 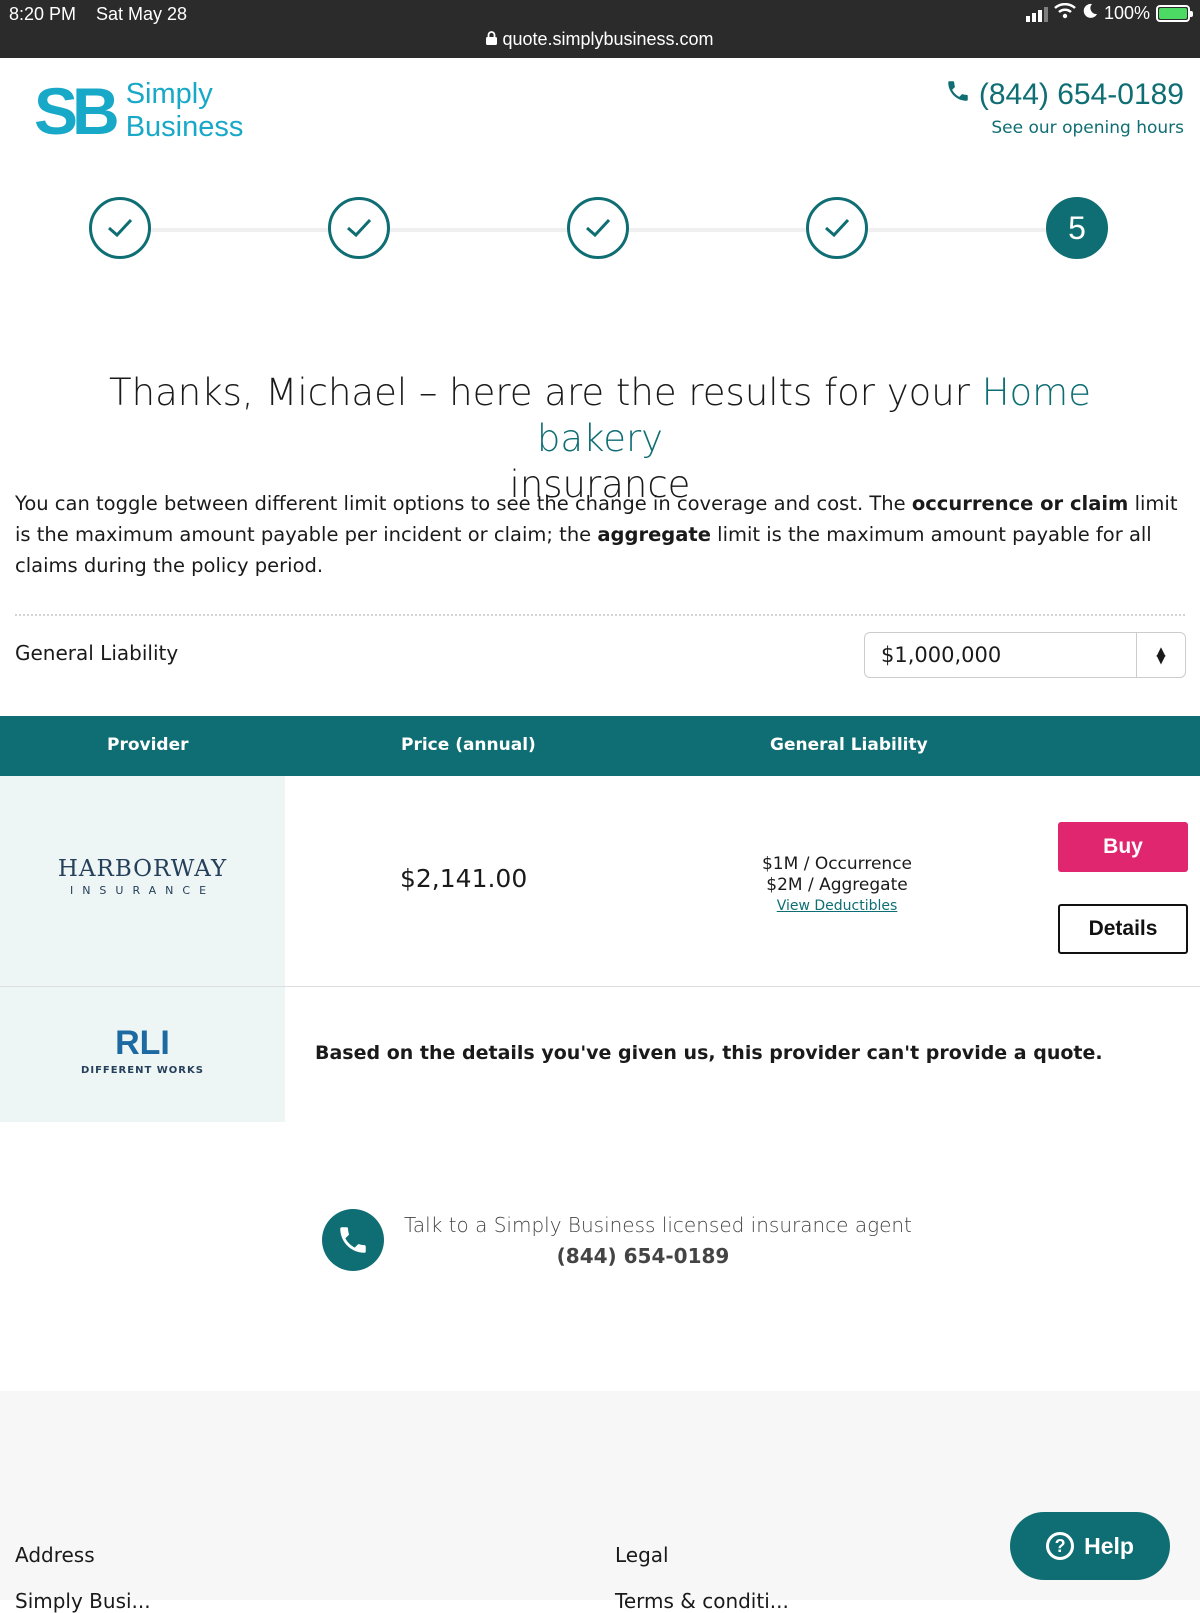 I want to click on brand-logo: SB Simply Business, so click(x=138, y=111).